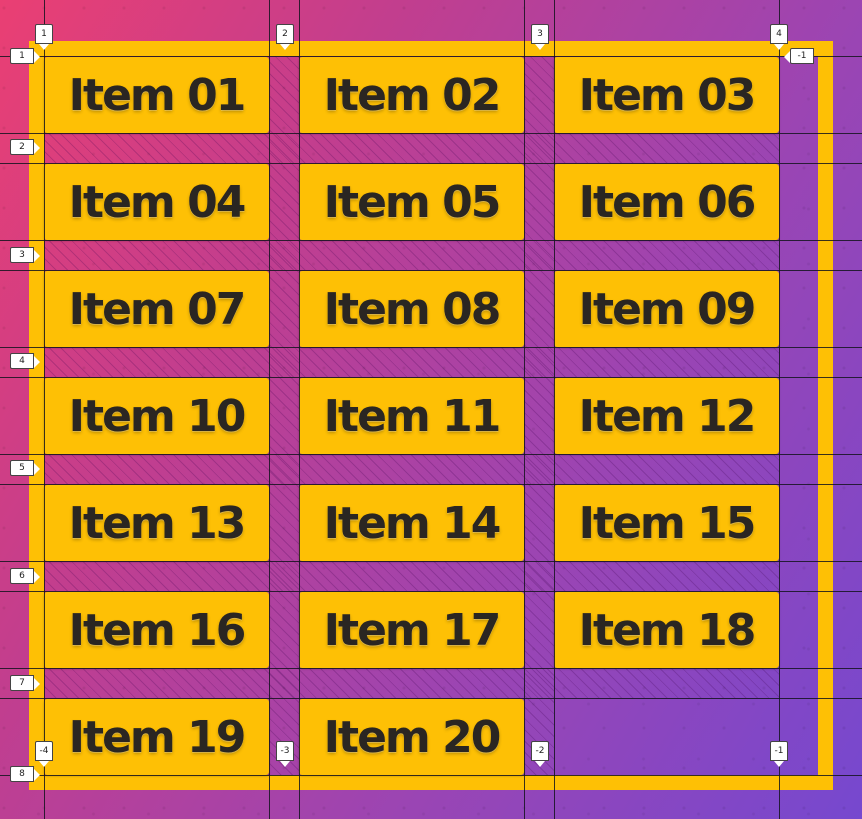  What do you see at coordinates (411, 416) in the screenshot?
I see `grid-item: Item 11` at bounding box center [411, 416].